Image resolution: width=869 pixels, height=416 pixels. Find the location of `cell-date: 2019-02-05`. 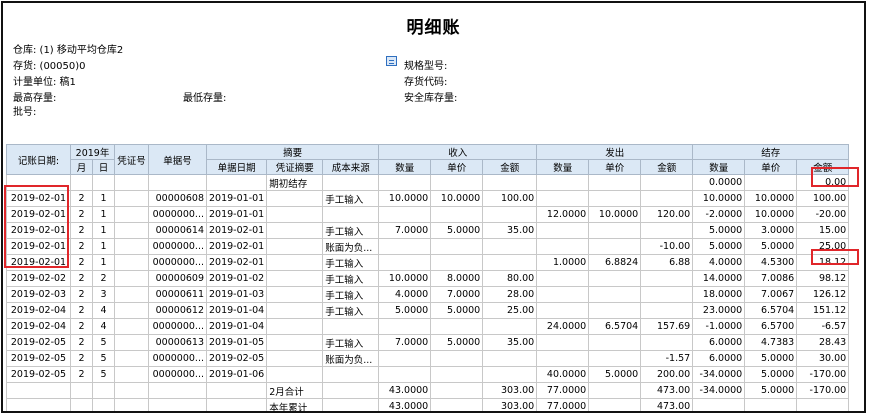

cell-date: 2019-02-05 is located at coordinates (38, 374).